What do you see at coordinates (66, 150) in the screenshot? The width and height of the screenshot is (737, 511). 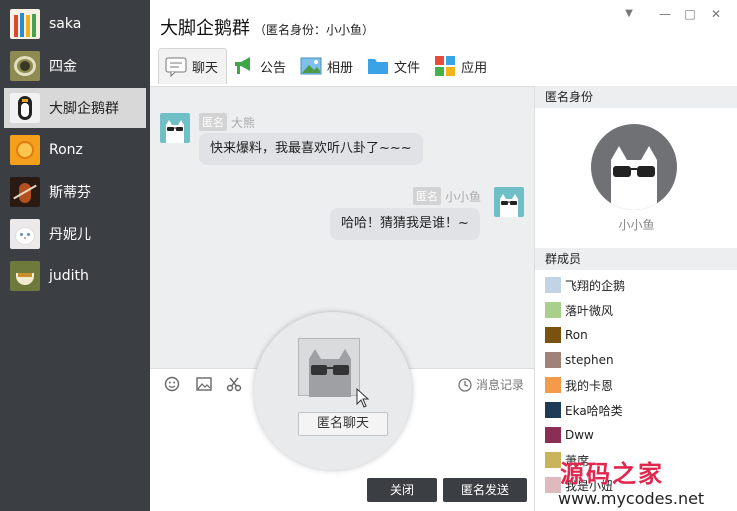 I see `contact-name: Ronz` at bounding box center [66, 150].